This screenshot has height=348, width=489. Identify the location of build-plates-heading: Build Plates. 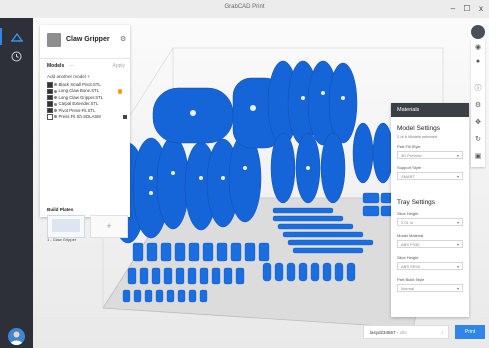
(60, 209).